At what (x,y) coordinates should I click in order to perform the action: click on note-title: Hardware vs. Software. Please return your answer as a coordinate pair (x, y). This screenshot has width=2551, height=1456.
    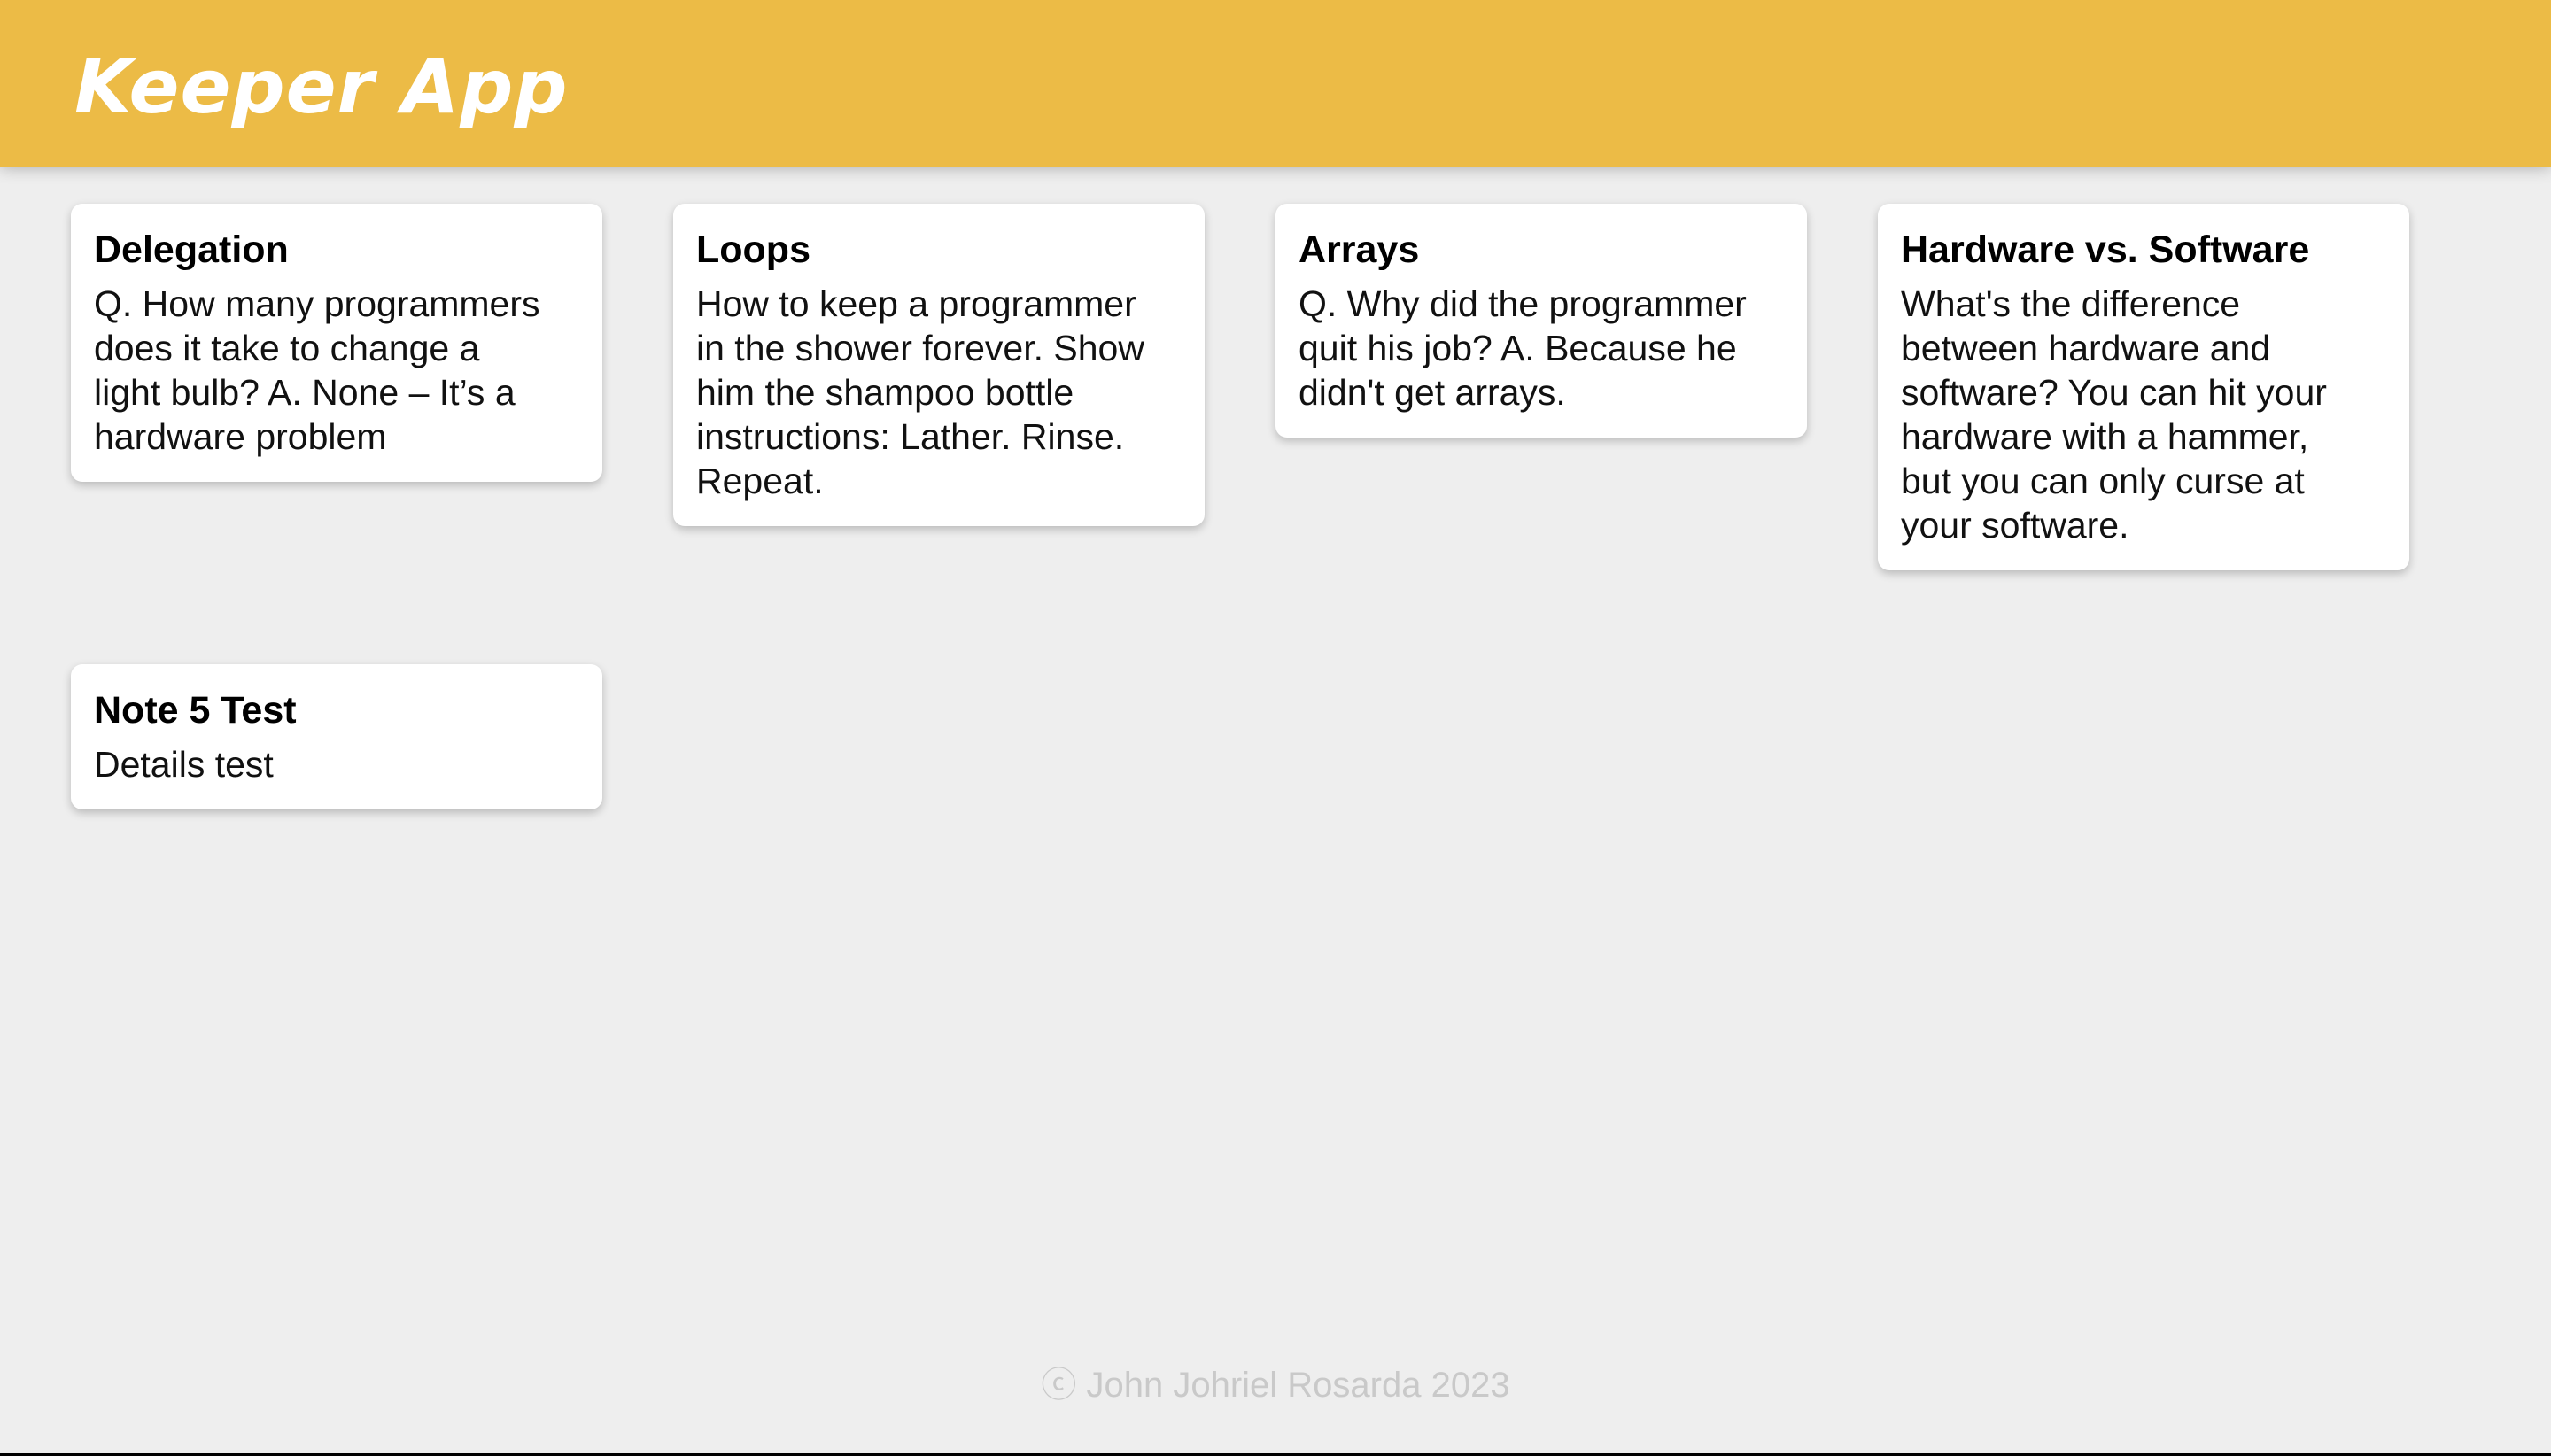
    Looking at the image, I should click on (2105, 249).